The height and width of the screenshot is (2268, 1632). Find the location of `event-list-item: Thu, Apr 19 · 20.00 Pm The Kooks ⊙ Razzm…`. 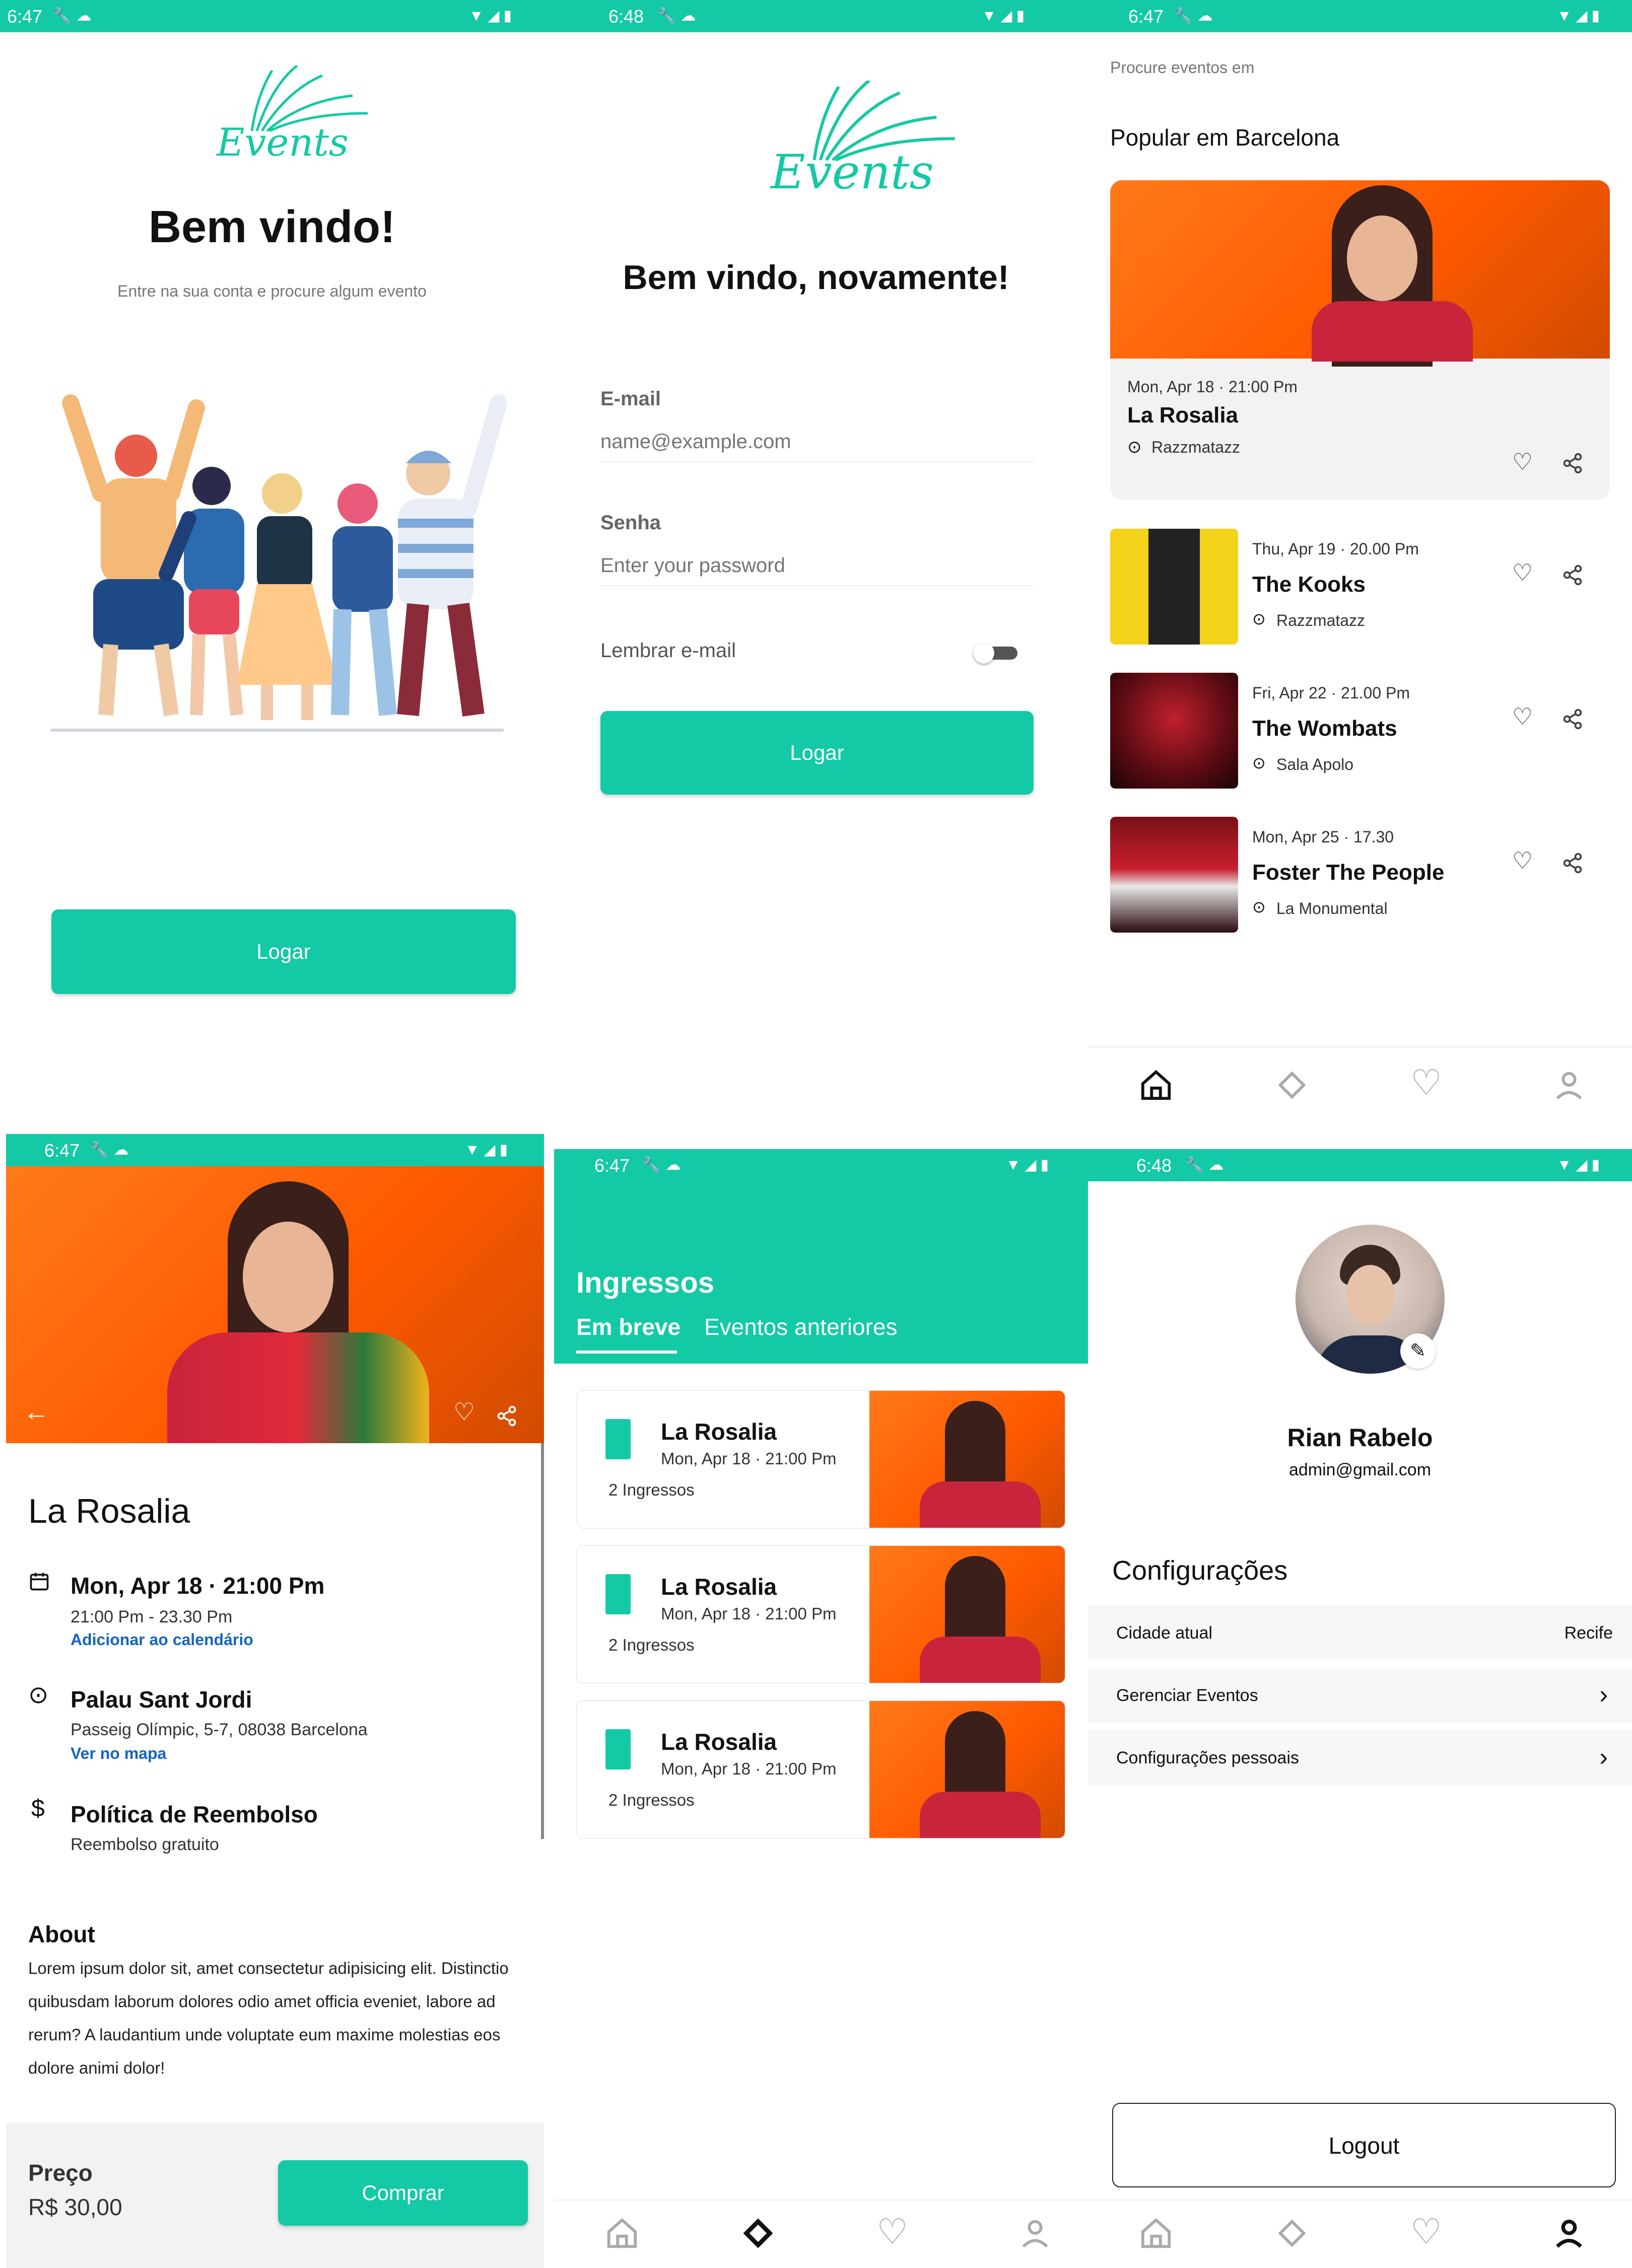

event-list-item: Thu, Apr 19 · 20.00 Pm The Kooks ⊙ Razzm… is located at coordinates (1360, 587).